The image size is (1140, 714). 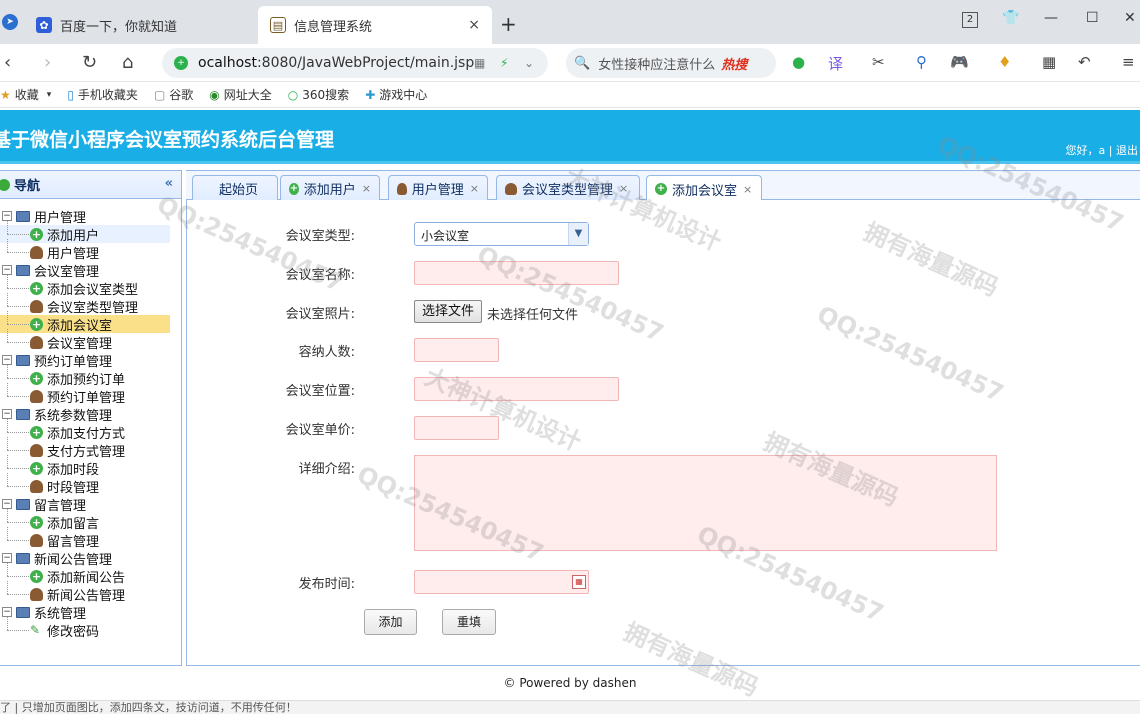 What do you see at coordinates (456, 428) in the screenshot?
I see `price-input` at bounding box center [456, 428].